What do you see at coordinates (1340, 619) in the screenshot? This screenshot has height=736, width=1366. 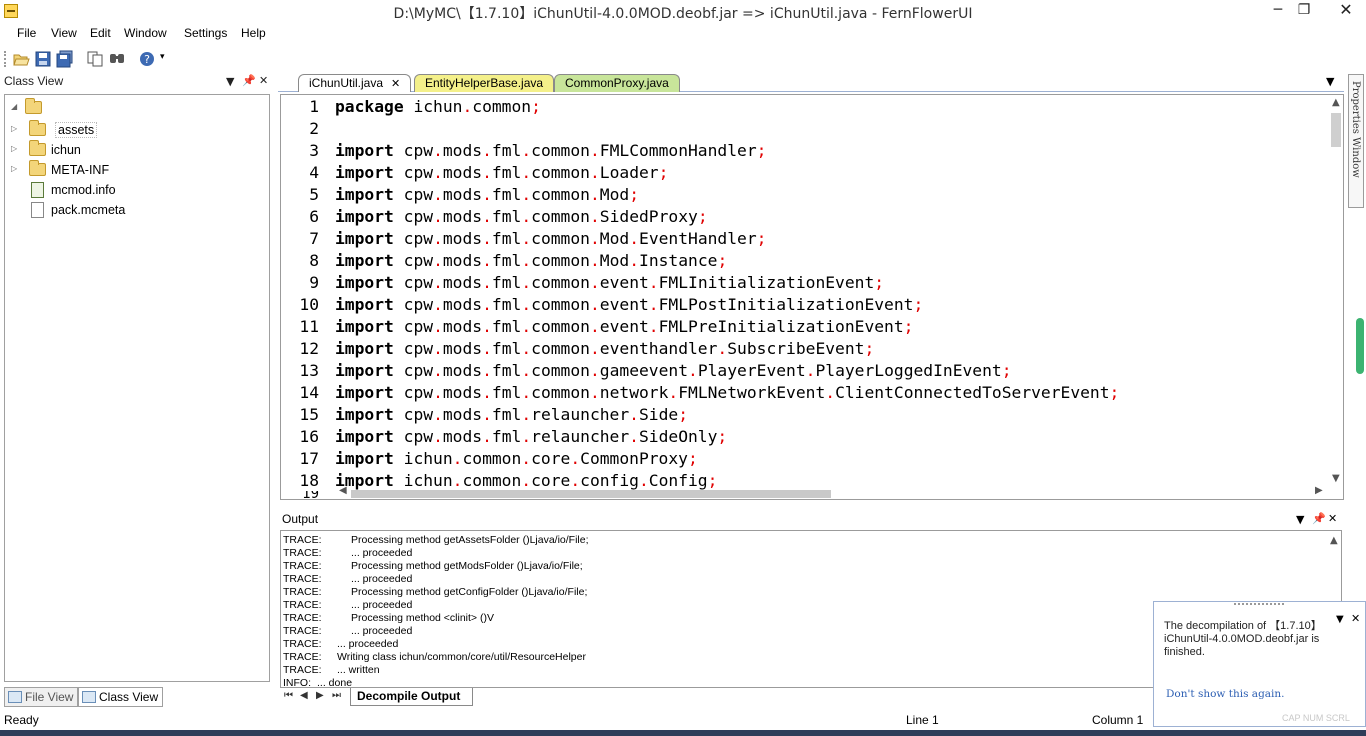 I see `popup-menu-icon: ▼` at bounding box center [1340, 619].